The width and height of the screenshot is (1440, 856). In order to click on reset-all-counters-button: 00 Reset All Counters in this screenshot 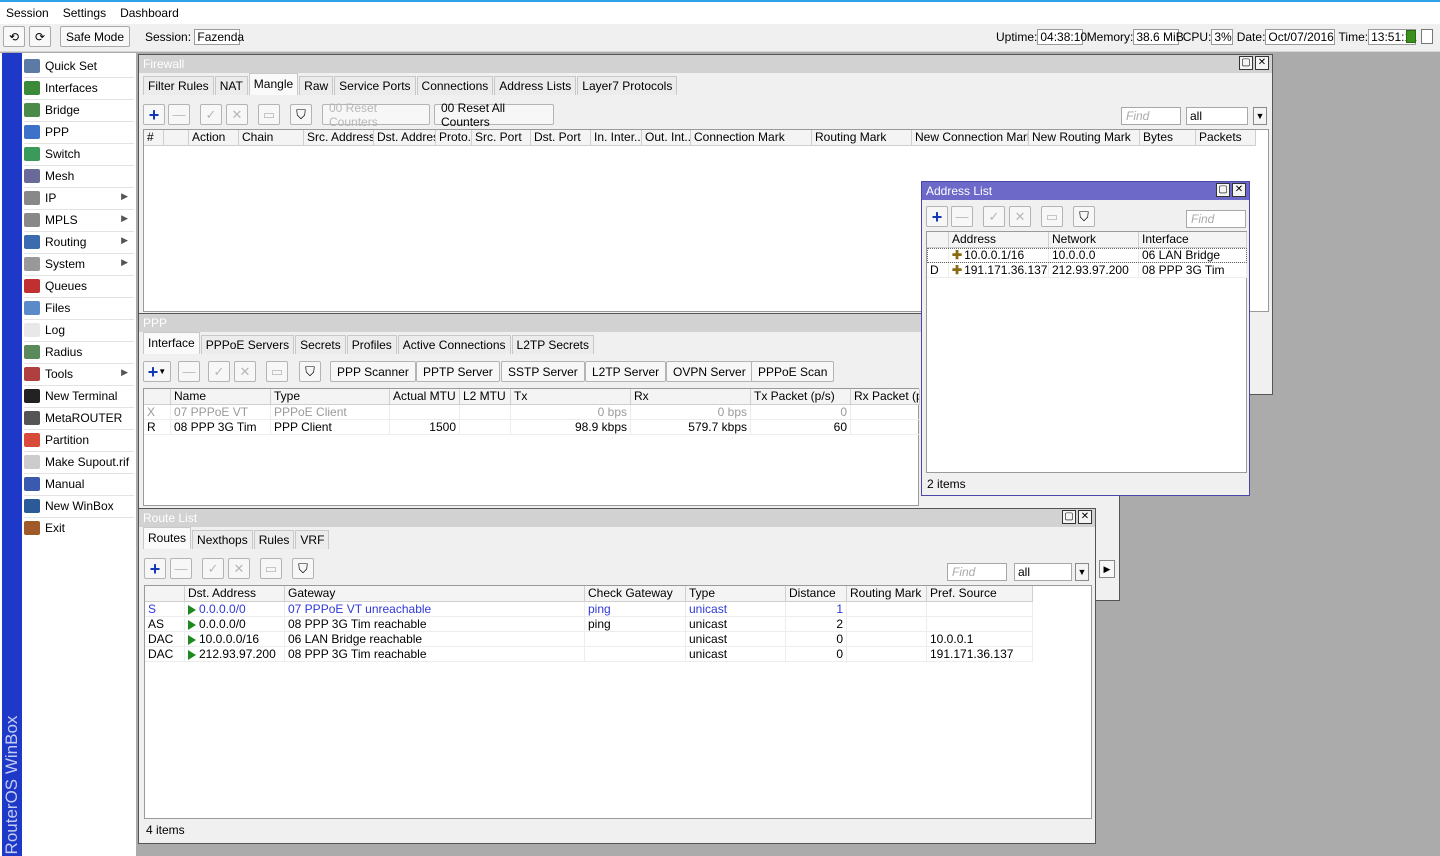, I will do `click(494, 115)`.